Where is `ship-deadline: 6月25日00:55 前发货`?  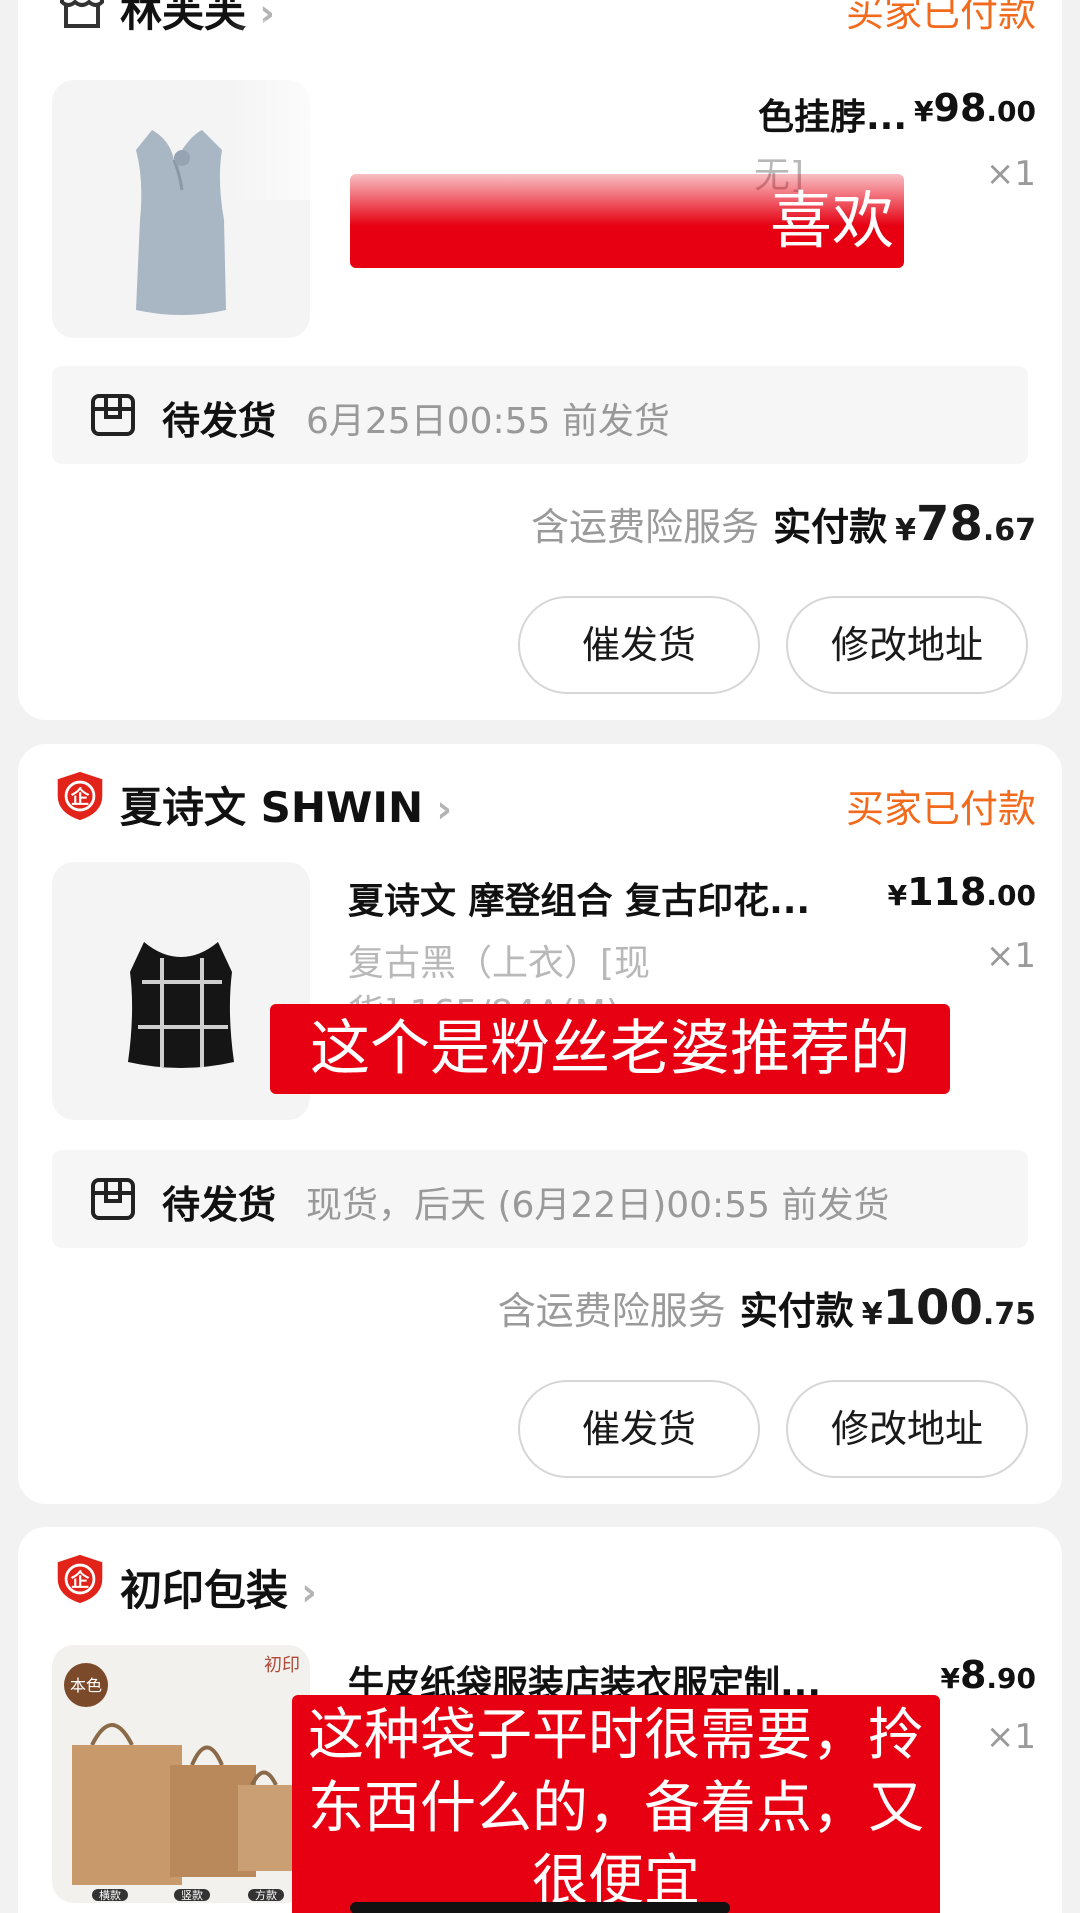 ship-deadline: 6月25日00:55 前发货 is located at coordinates (488, 421).